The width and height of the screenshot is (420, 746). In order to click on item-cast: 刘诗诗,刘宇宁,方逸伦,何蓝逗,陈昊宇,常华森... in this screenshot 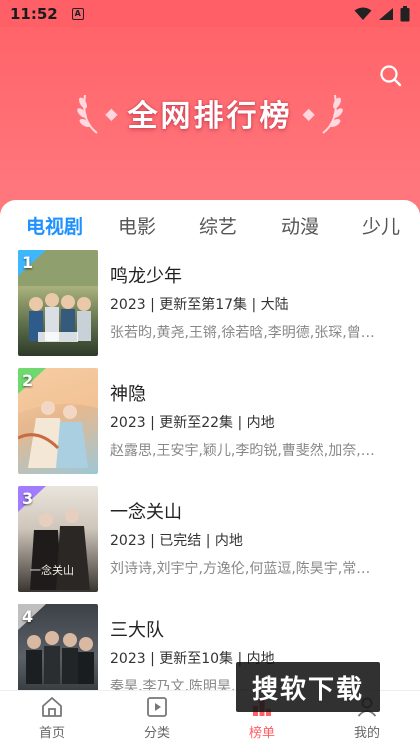, I will do `click(245, 569)`.